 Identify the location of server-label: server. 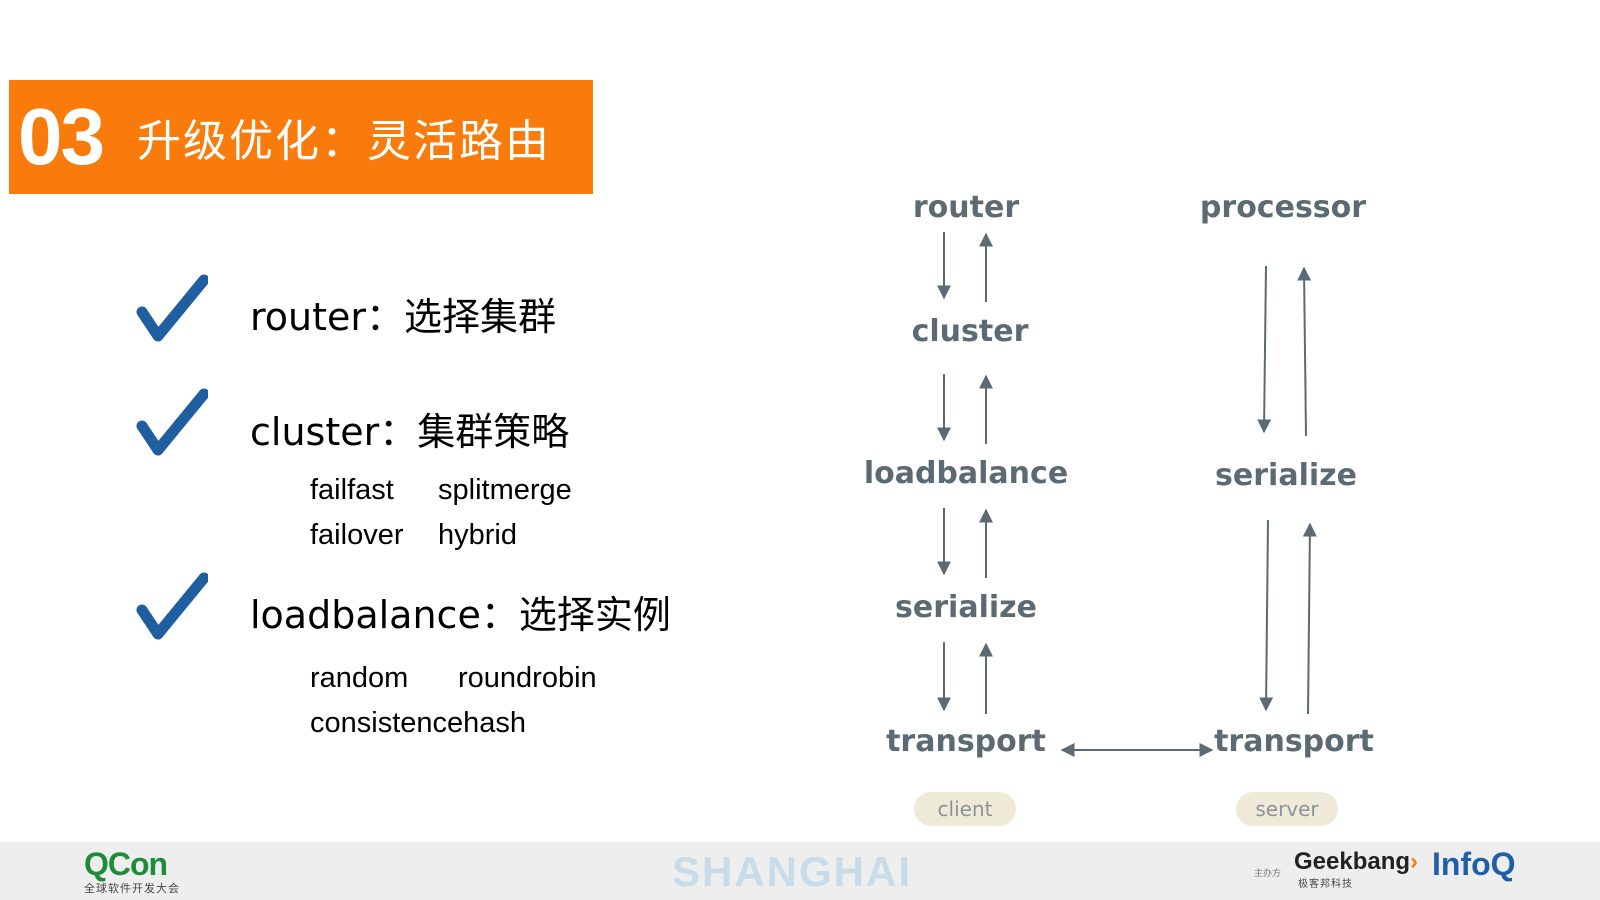
(1287, 809).